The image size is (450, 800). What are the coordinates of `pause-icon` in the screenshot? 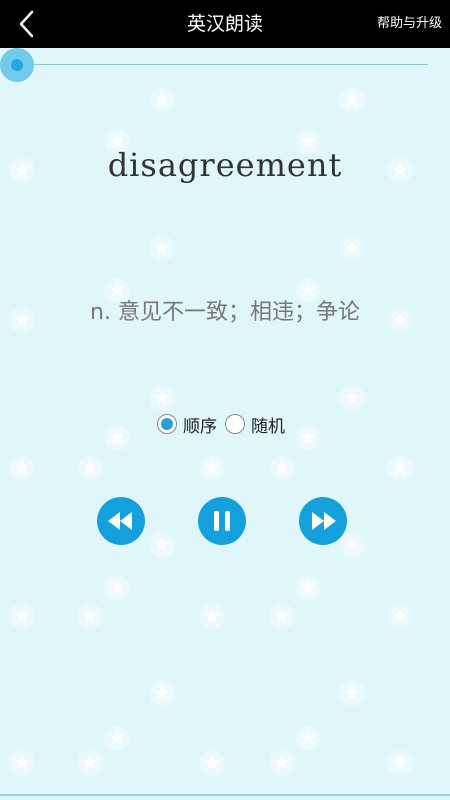 It's located at (222, 521).